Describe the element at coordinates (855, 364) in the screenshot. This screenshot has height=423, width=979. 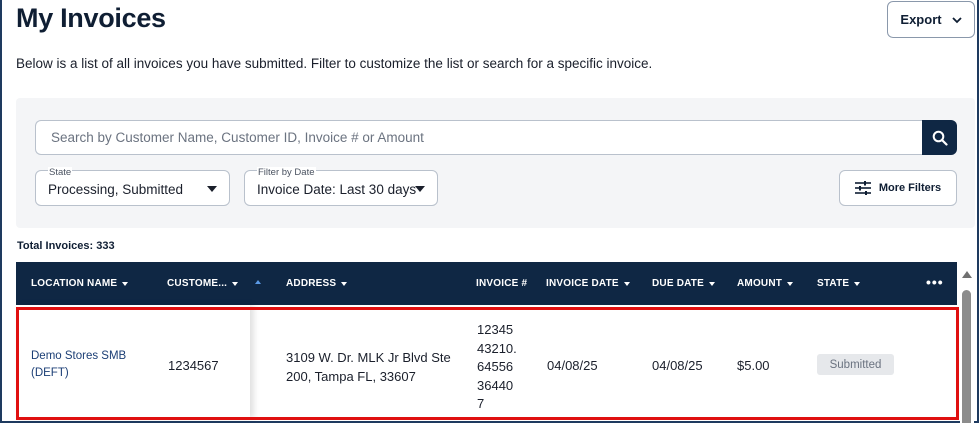
I see `status-badge: Submitted` at that location.